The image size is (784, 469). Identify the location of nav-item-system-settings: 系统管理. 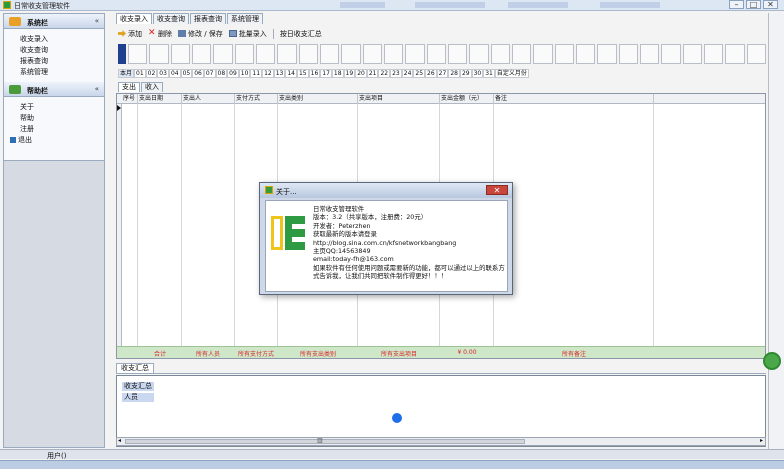
(62, 72).